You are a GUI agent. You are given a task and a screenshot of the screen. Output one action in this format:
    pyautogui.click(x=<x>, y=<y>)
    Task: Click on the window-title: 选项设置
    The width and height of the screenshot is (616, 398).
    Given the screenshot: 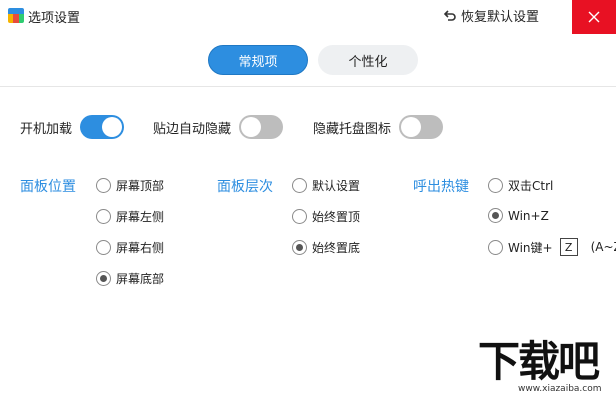 What is the action you would take?
    pyautogui.click(x=54, y=18)
    